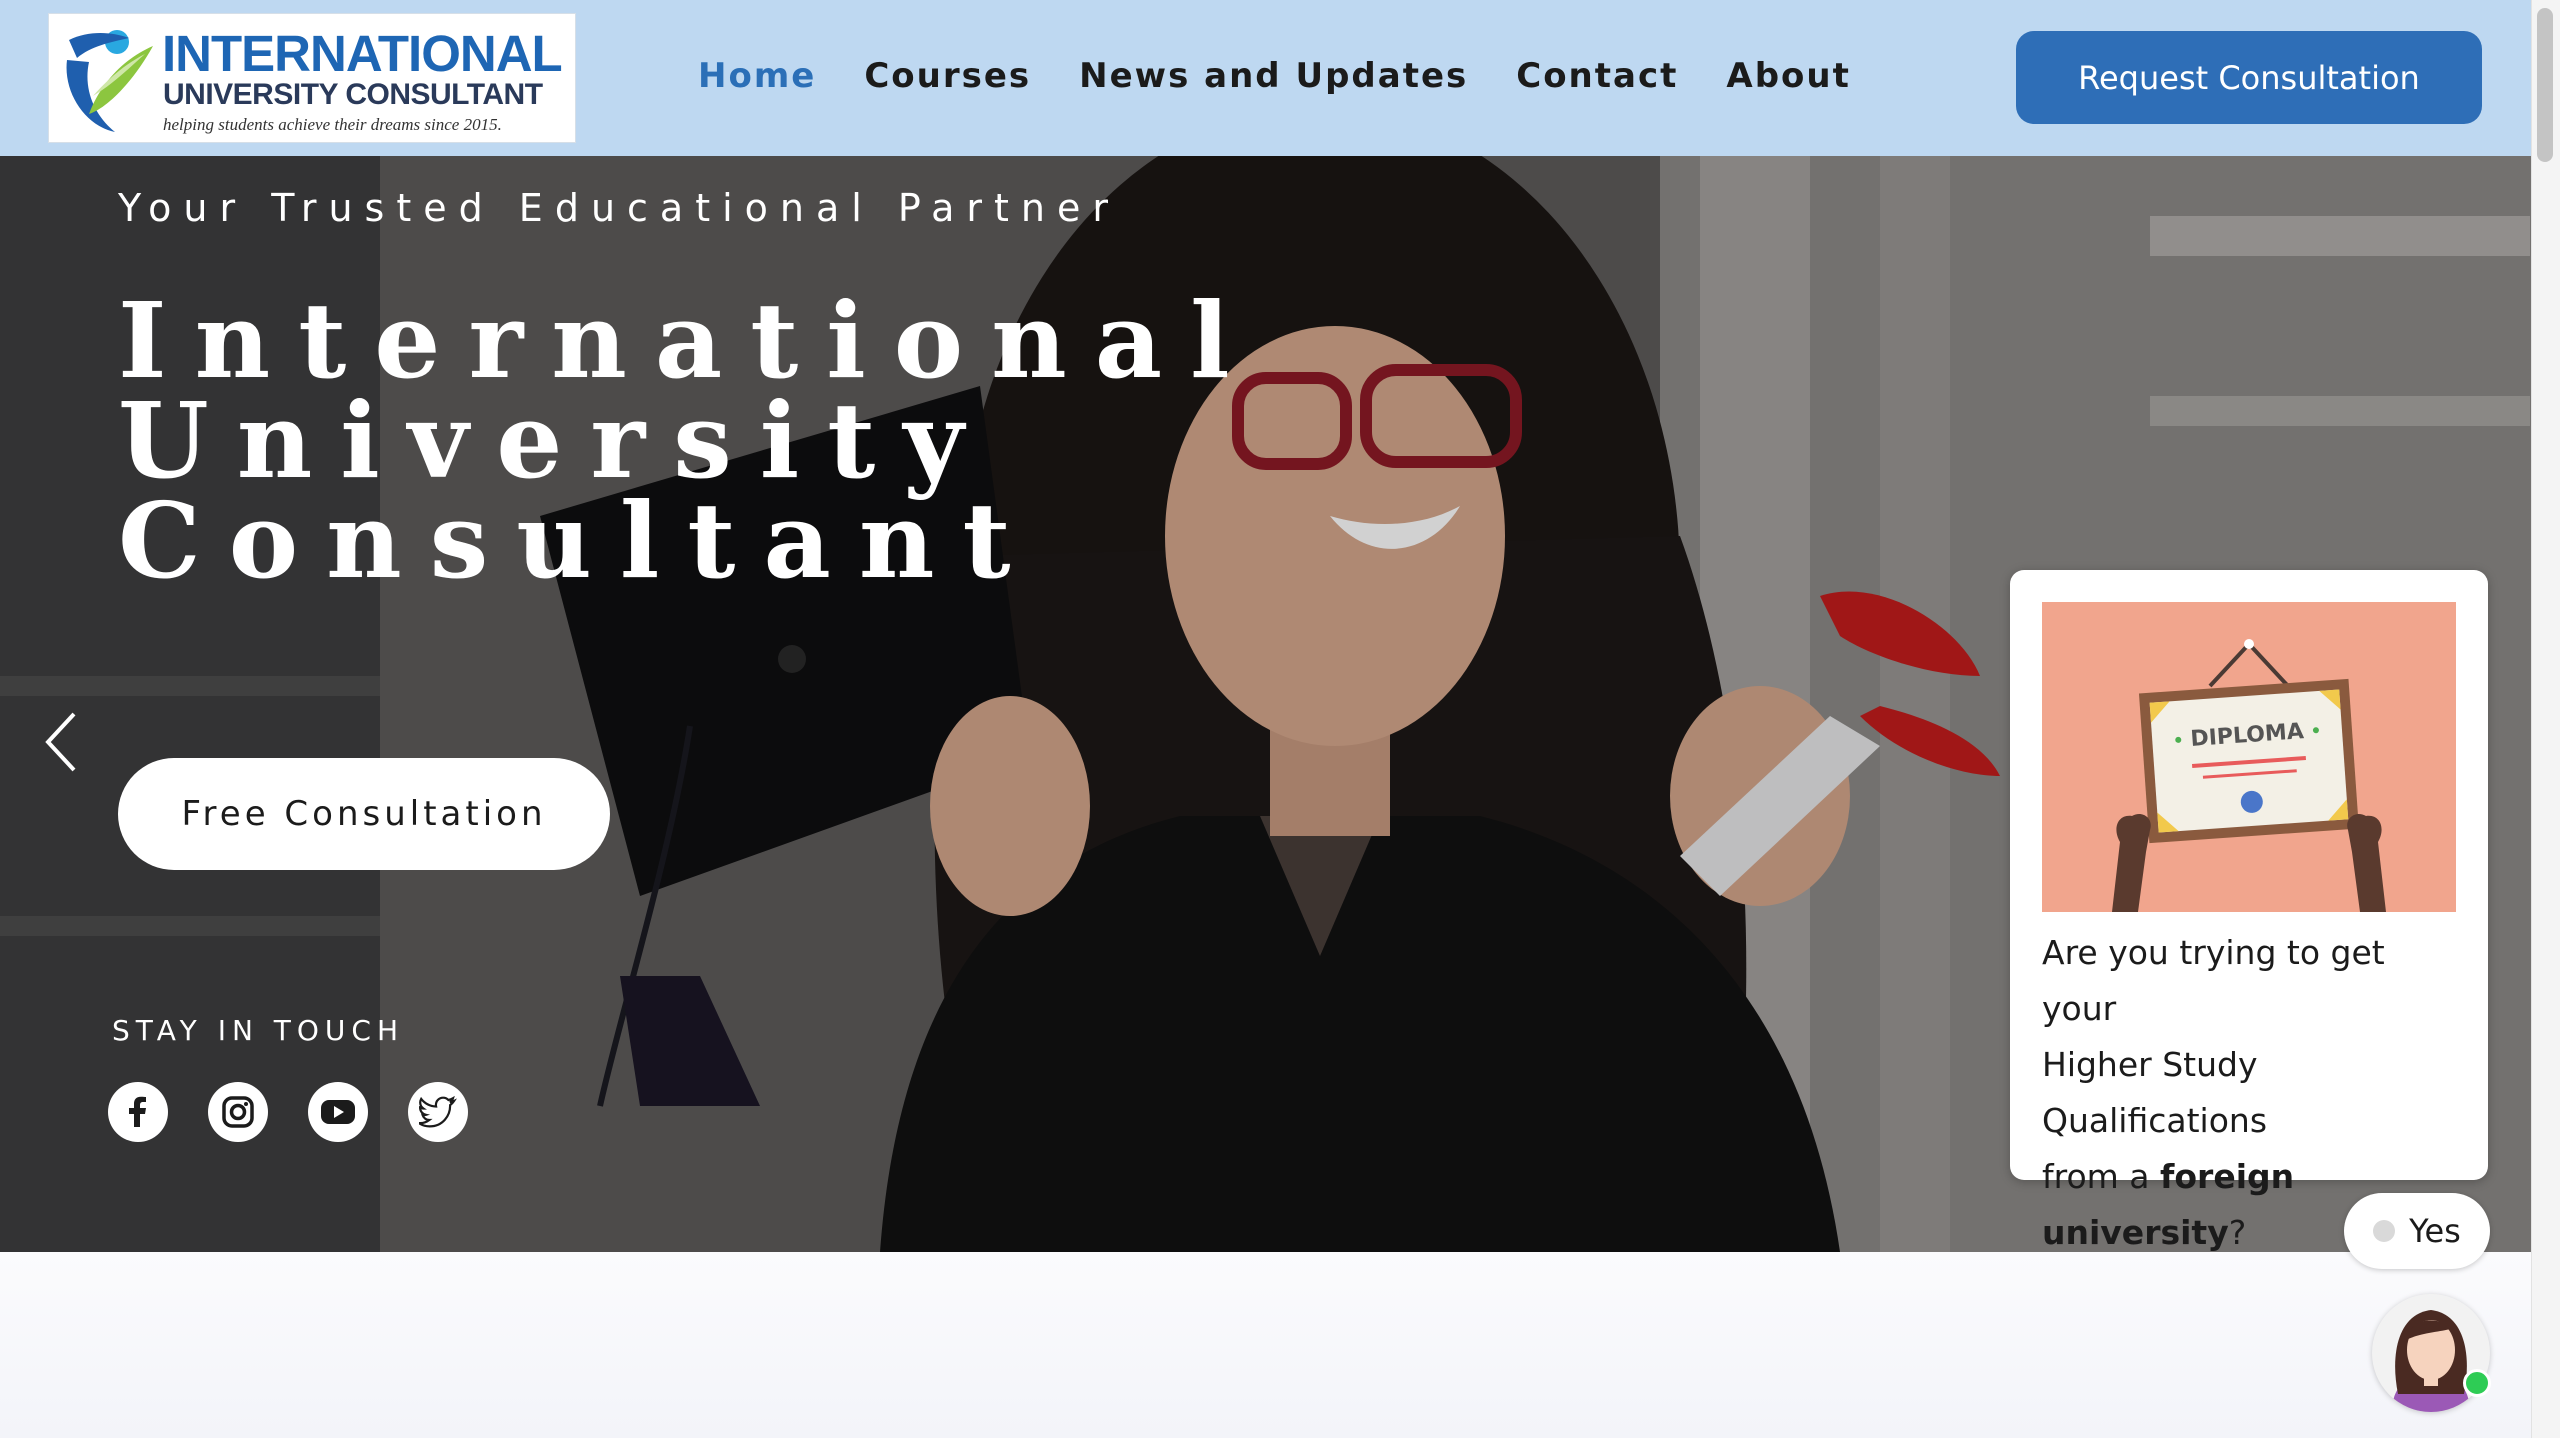 Image resolution: width=2560 pixels, height=1438 pixels. What do you see at coordinates (578, 540) in the screenshot?
I see `hero-title-line: Consultant` at bounding box center [578, 540].